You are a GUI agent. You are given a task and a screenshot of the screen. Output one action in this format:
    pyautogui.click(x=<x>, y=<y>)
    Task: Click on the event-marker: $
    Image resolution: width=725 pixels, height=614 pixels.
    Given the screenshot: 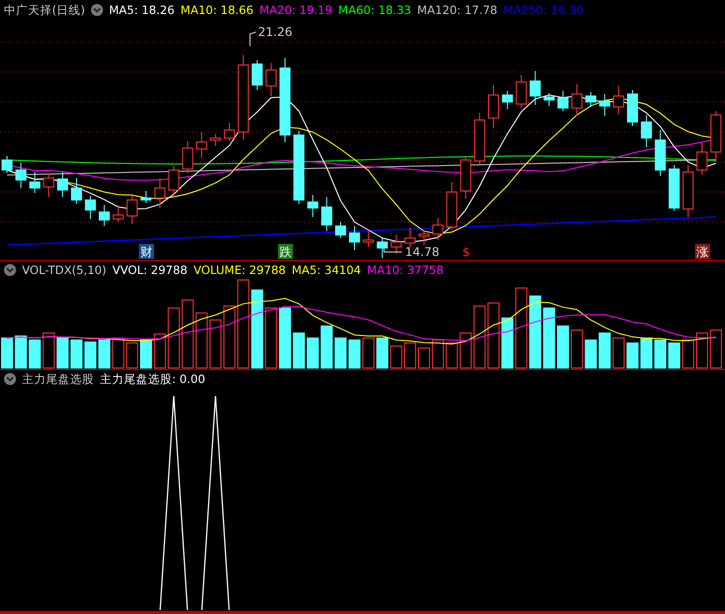 What is the action you would take?
    pyautogui.click(x=466, y=252)
    